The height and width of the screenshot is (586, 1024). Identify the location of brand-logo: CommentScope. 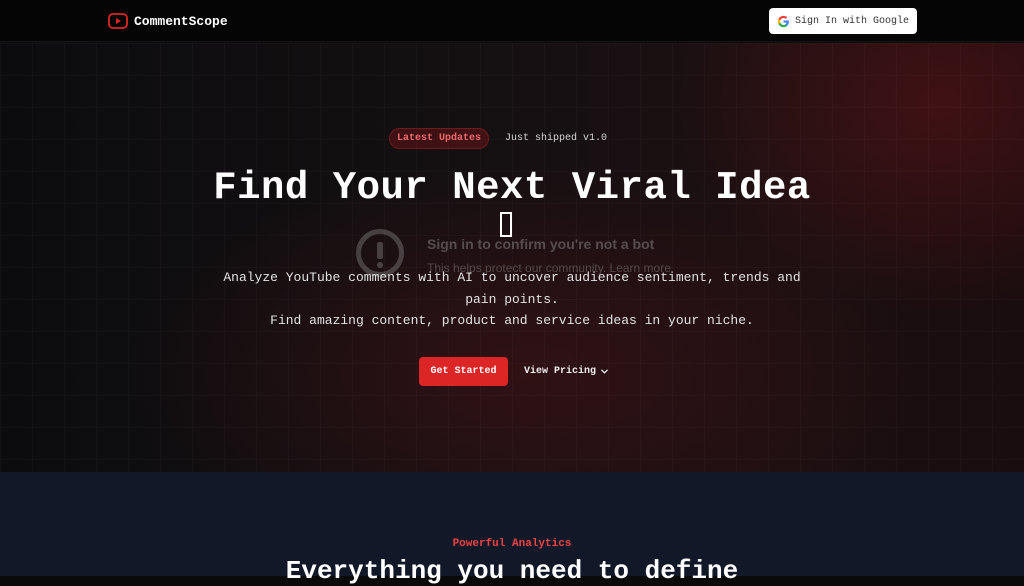
(168, 21).